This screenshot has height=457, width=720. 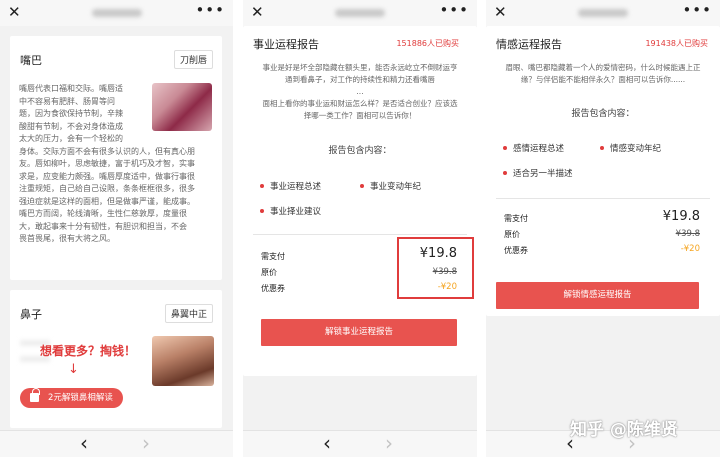 I want to click on lock-icon, so click(x=35, y=395).